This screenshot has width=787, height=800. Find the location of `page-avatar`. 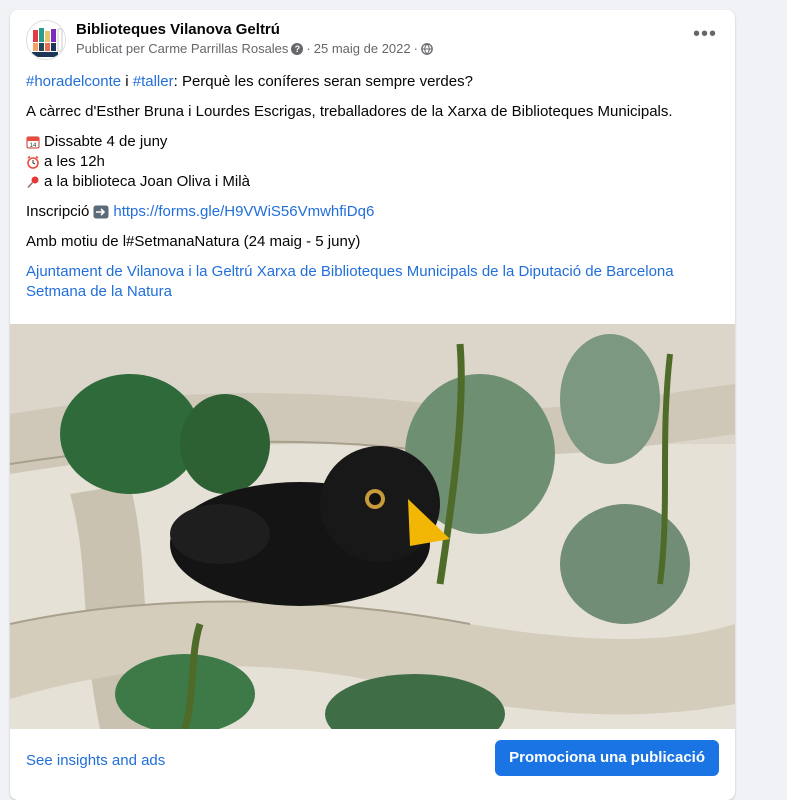

page-avatar is located at coordinates (46, 40).